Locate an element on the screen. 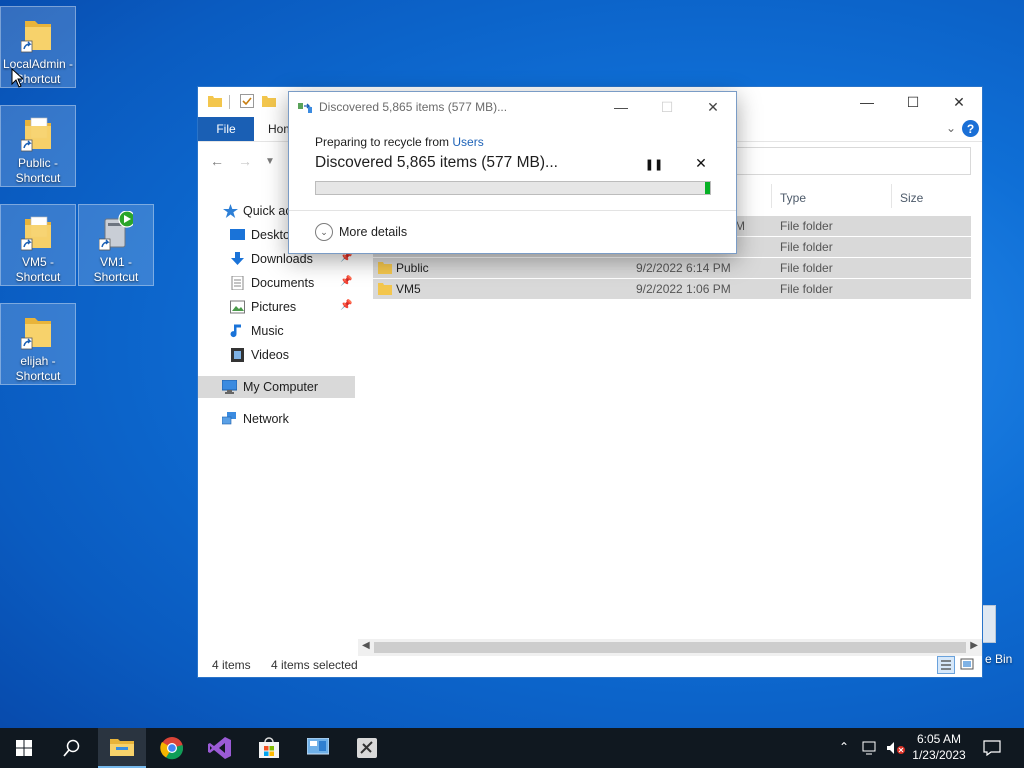 The height and width of the screenshot is (768, 1024). sidebar-item-label: Pictures is located at coordinates (274, 307).